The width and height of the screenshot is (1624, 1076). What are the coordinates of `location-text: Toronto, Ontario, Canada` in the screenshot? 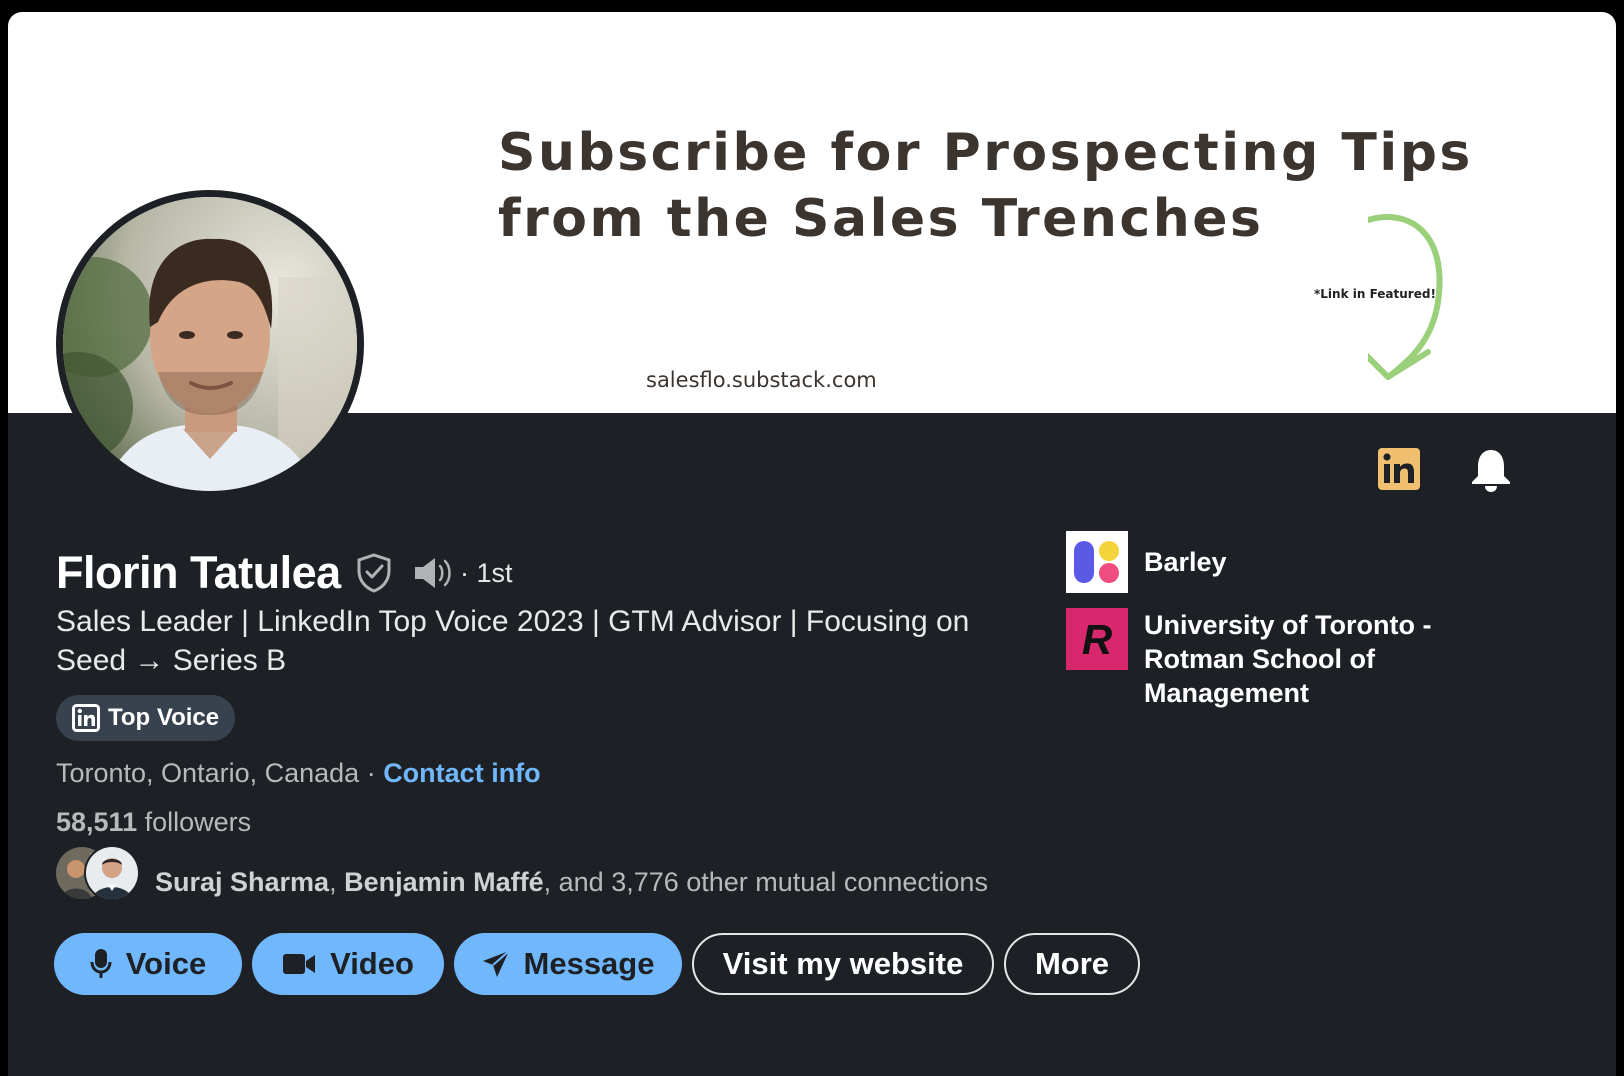 It's located at (208, 773).